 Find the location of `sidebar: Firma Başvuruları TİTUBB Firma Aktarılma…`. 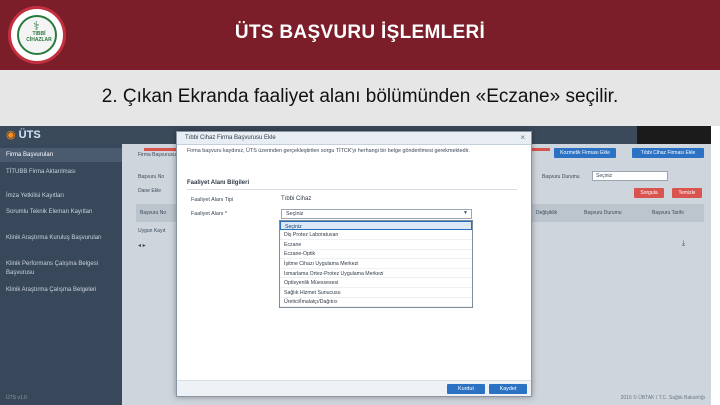

sidebar: Firma Başvuruları TİTUBB Firma Aktarılma… is located at coordinates (61, 274).